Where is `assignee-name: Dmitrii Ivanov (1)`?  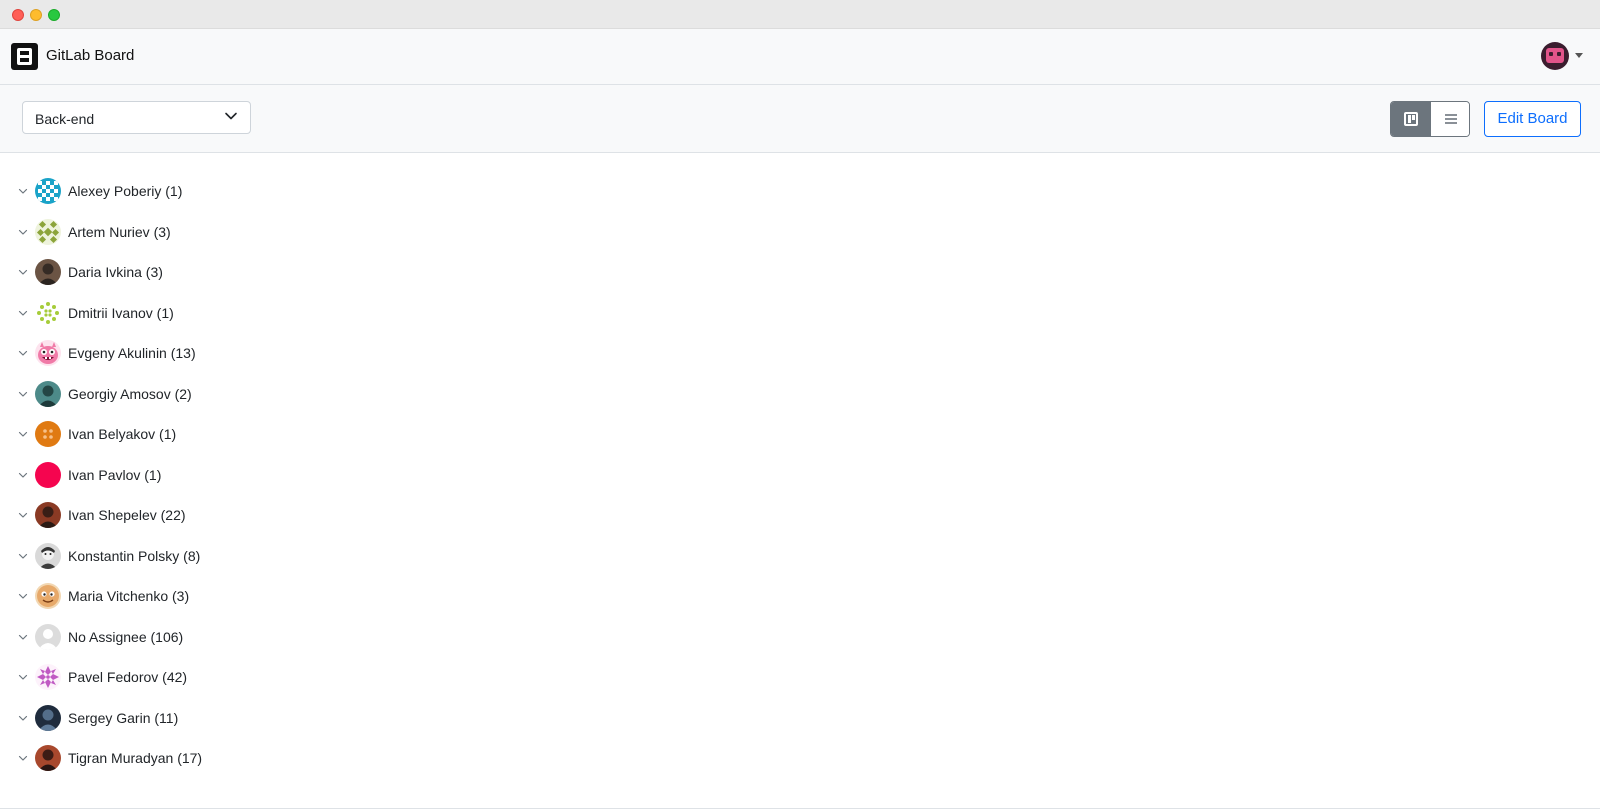
assignee-name: Dmitrii Ivanov (1) is located at coordinates (121, 313).